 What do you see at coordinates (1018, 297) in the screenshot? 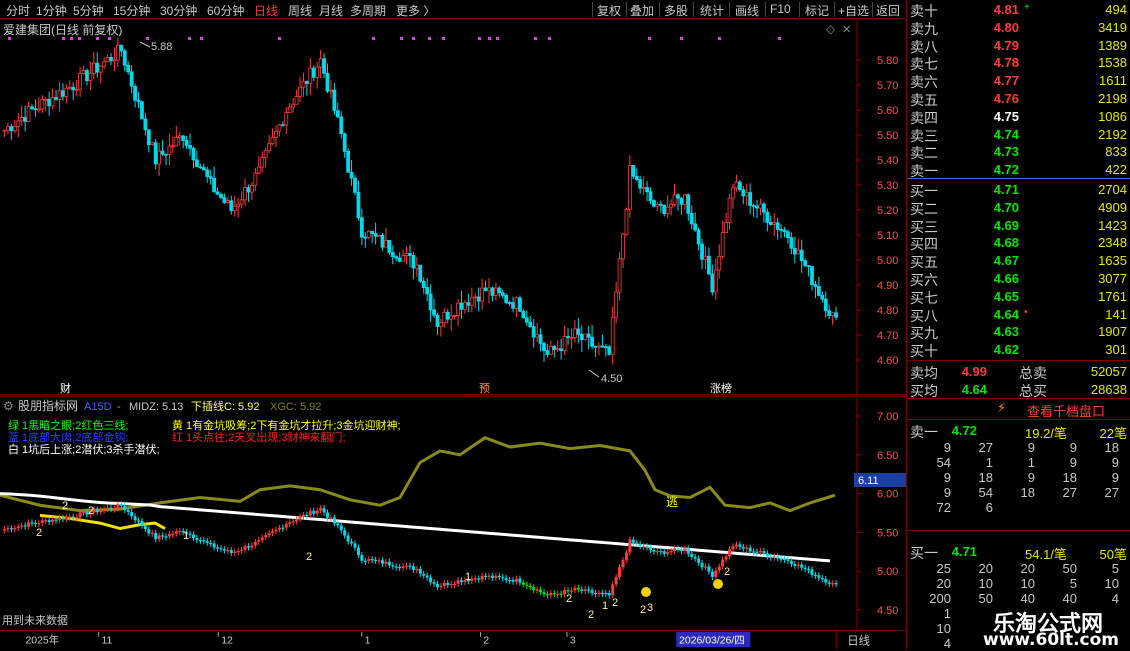
I see `buy-level-row: 买七 4.65 1761` at bounding box center [1018, 297].